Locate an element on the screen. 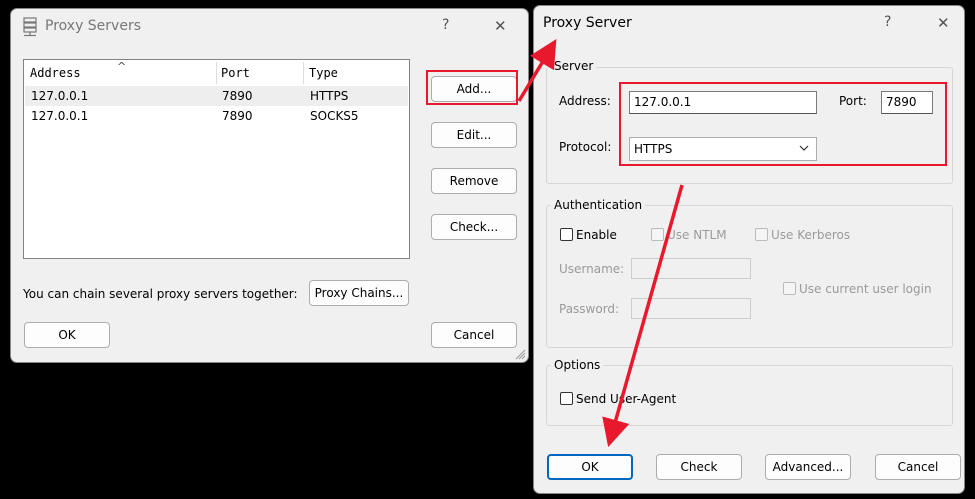  enable-checkbox is located at coordinates (566, 234).